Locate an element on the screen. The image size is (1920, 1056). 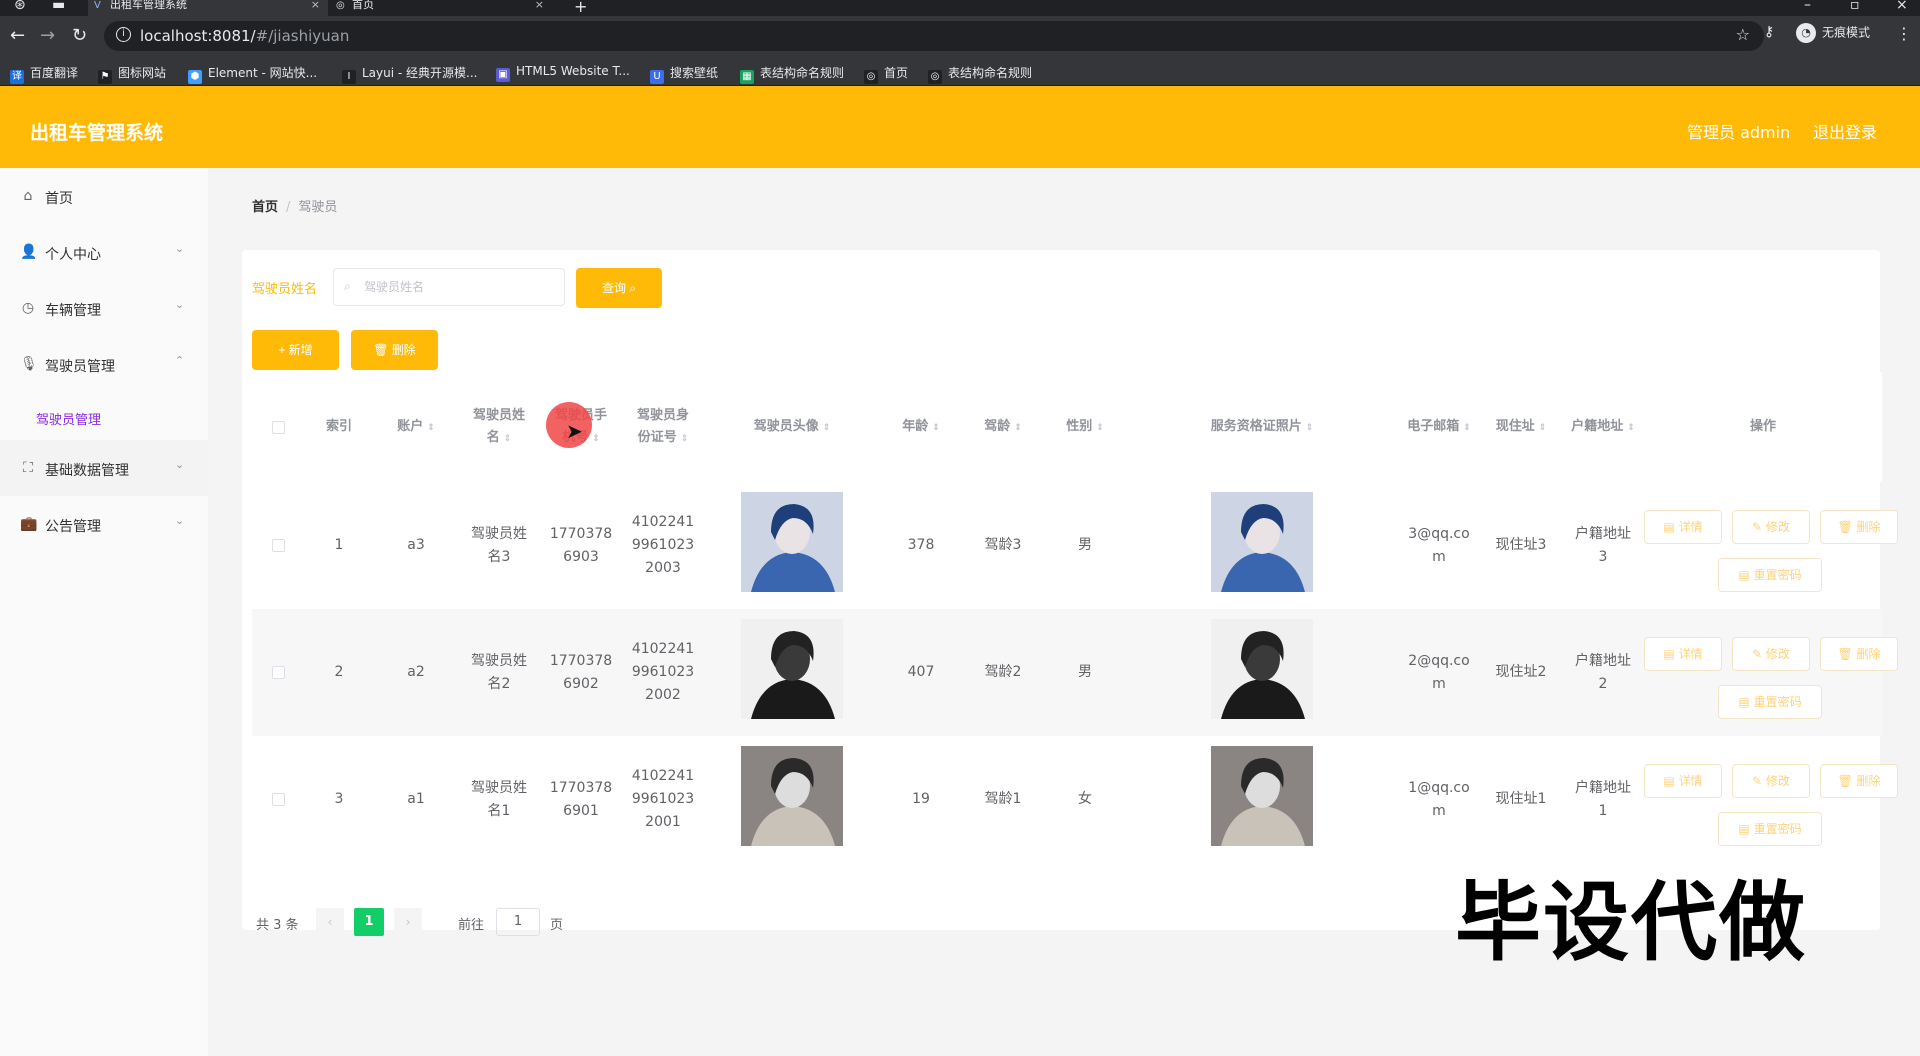
password-key-icon: ⚷ is located at coordinates (1769, 32).